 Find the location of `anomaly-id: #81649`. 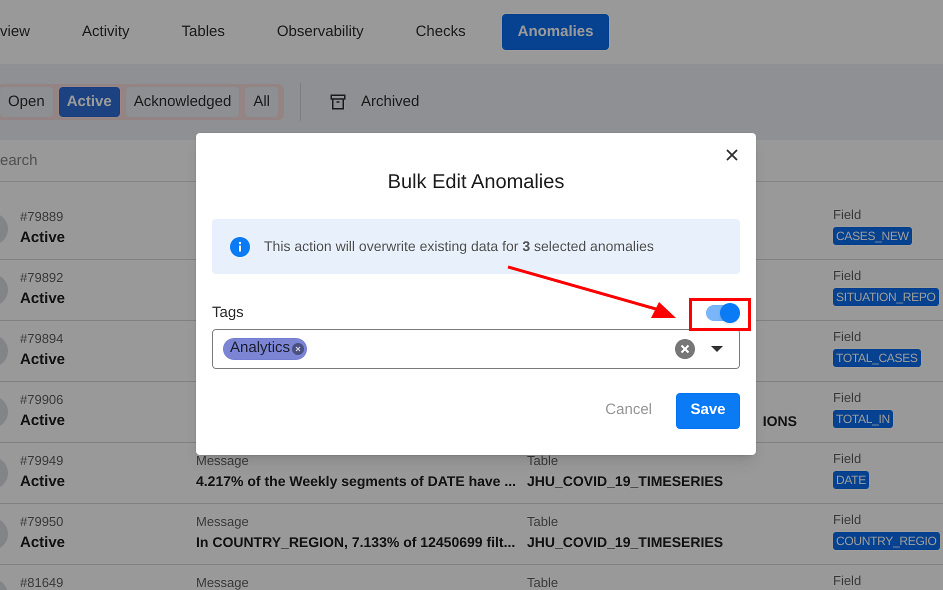

anomaly-id: #81649 is located at coordinates (42, 582).